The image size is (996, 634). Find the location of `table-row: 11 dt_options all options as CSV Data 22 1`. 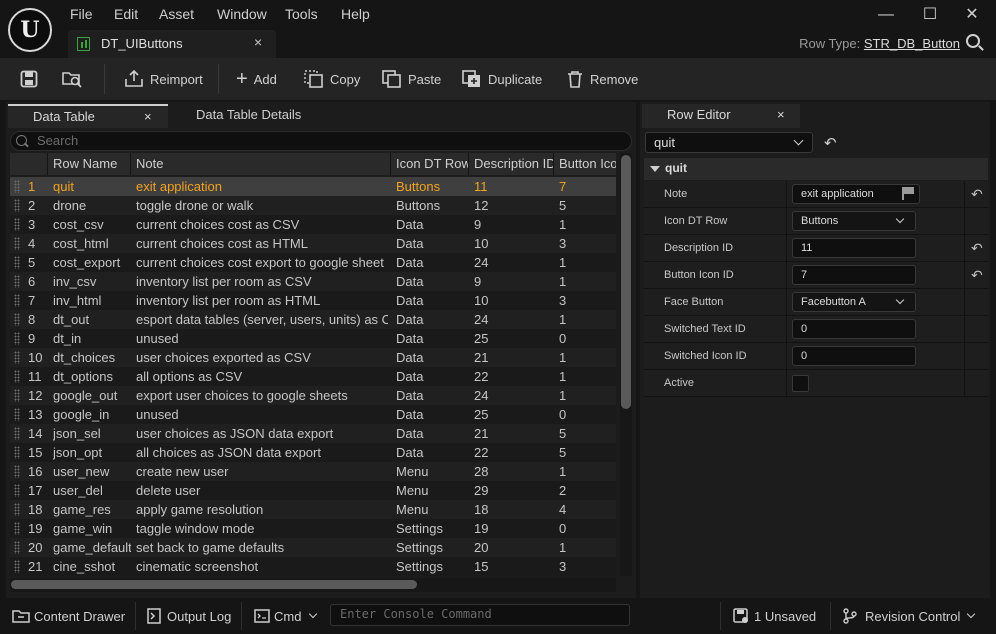

table-row: 11 dt_options all options as CSV Data 22 1 is located at coordinates (313, 376).